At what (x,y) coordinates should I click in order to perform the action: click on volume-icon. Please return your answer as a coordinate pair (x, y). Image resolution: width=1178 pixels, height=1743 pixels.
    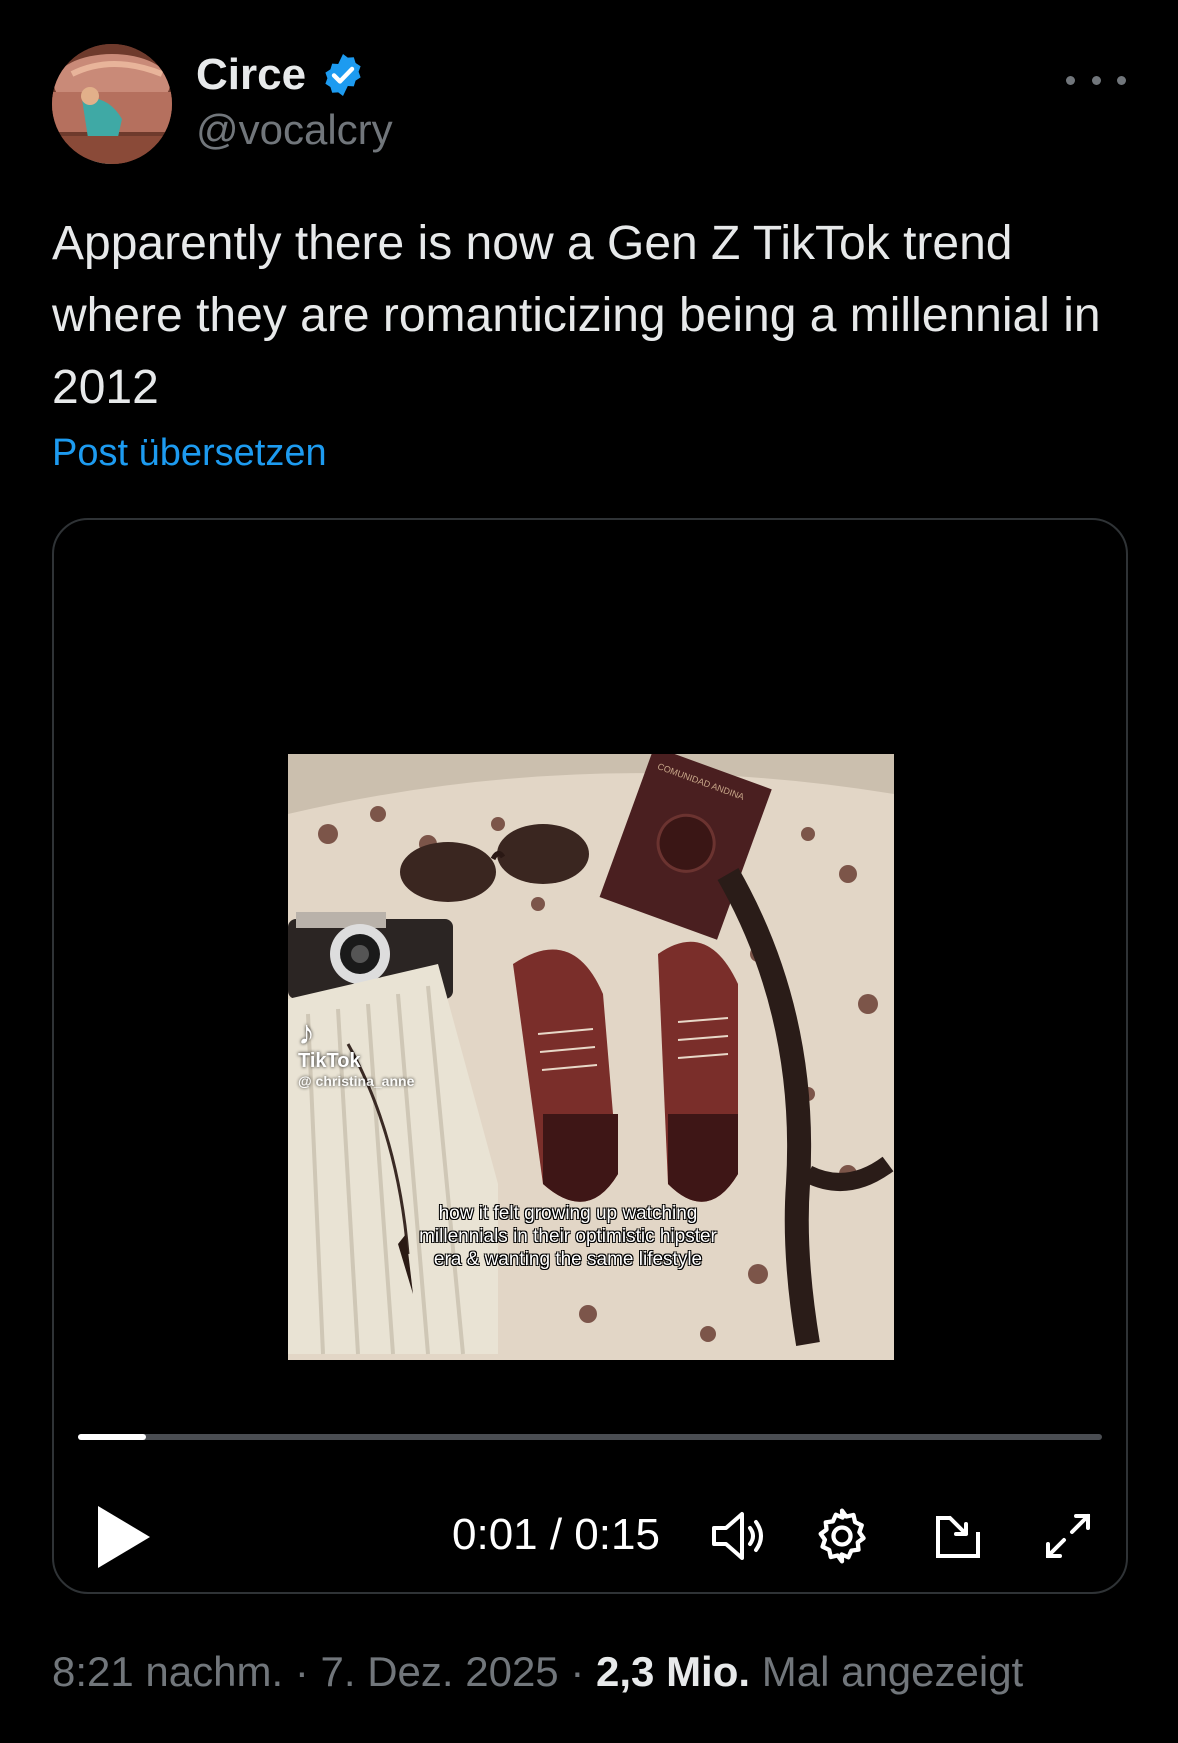
    Looking at the image, I should click on (740, 1536).